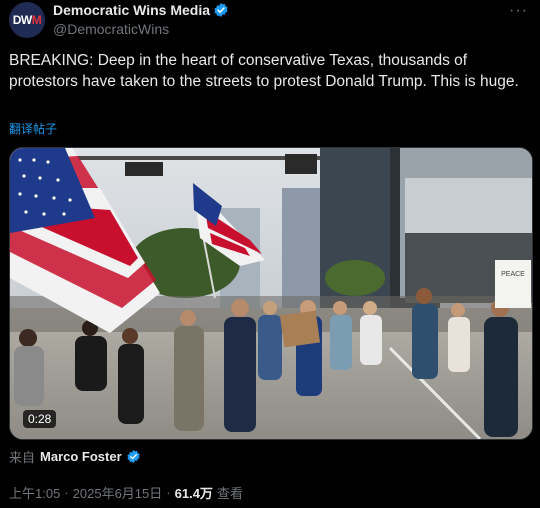 This screenshot has height=508, width=540. I want to click on author-display-name: Democratic Wins Media, so click(131, 10).